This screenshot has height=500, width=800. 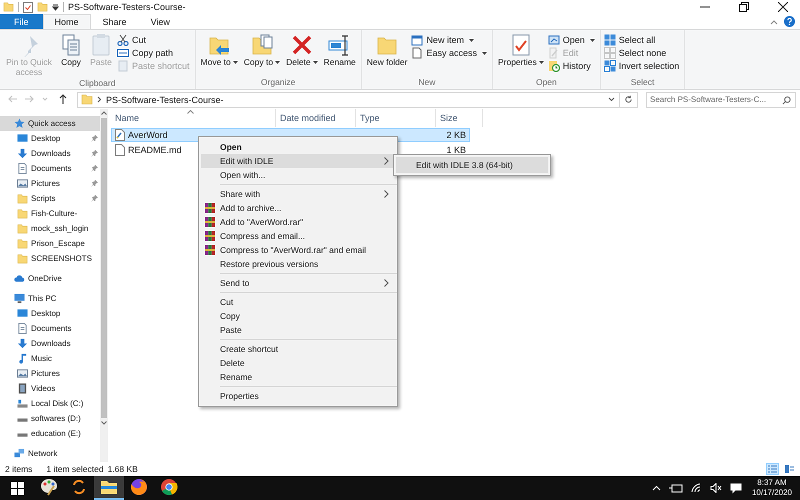 What do you see at coordinates (278, 83) in the screenshot?
I see `group-label: Organize` at bounding box center [278, 83].